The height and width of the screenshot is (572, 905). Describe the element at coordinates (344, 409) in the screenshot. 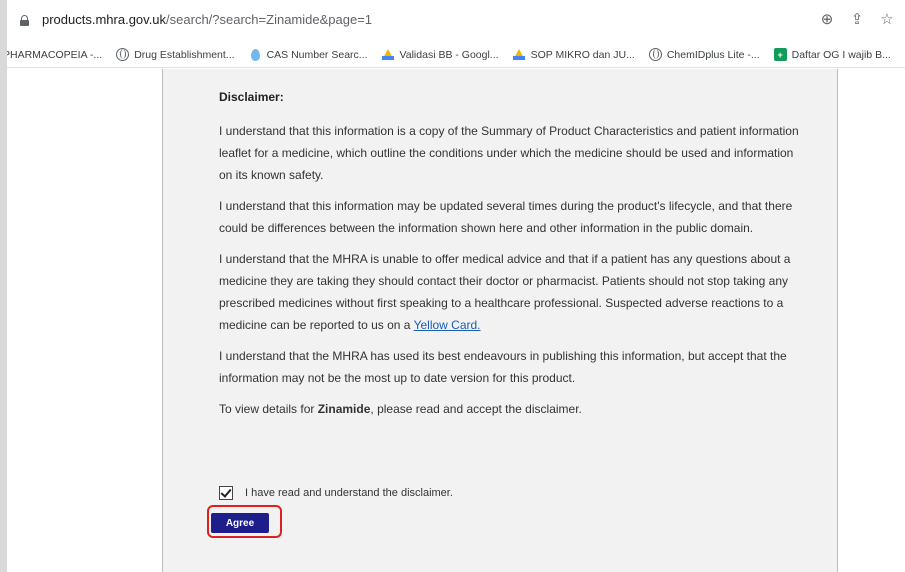

I see `product-name: Zinamide` at that location.